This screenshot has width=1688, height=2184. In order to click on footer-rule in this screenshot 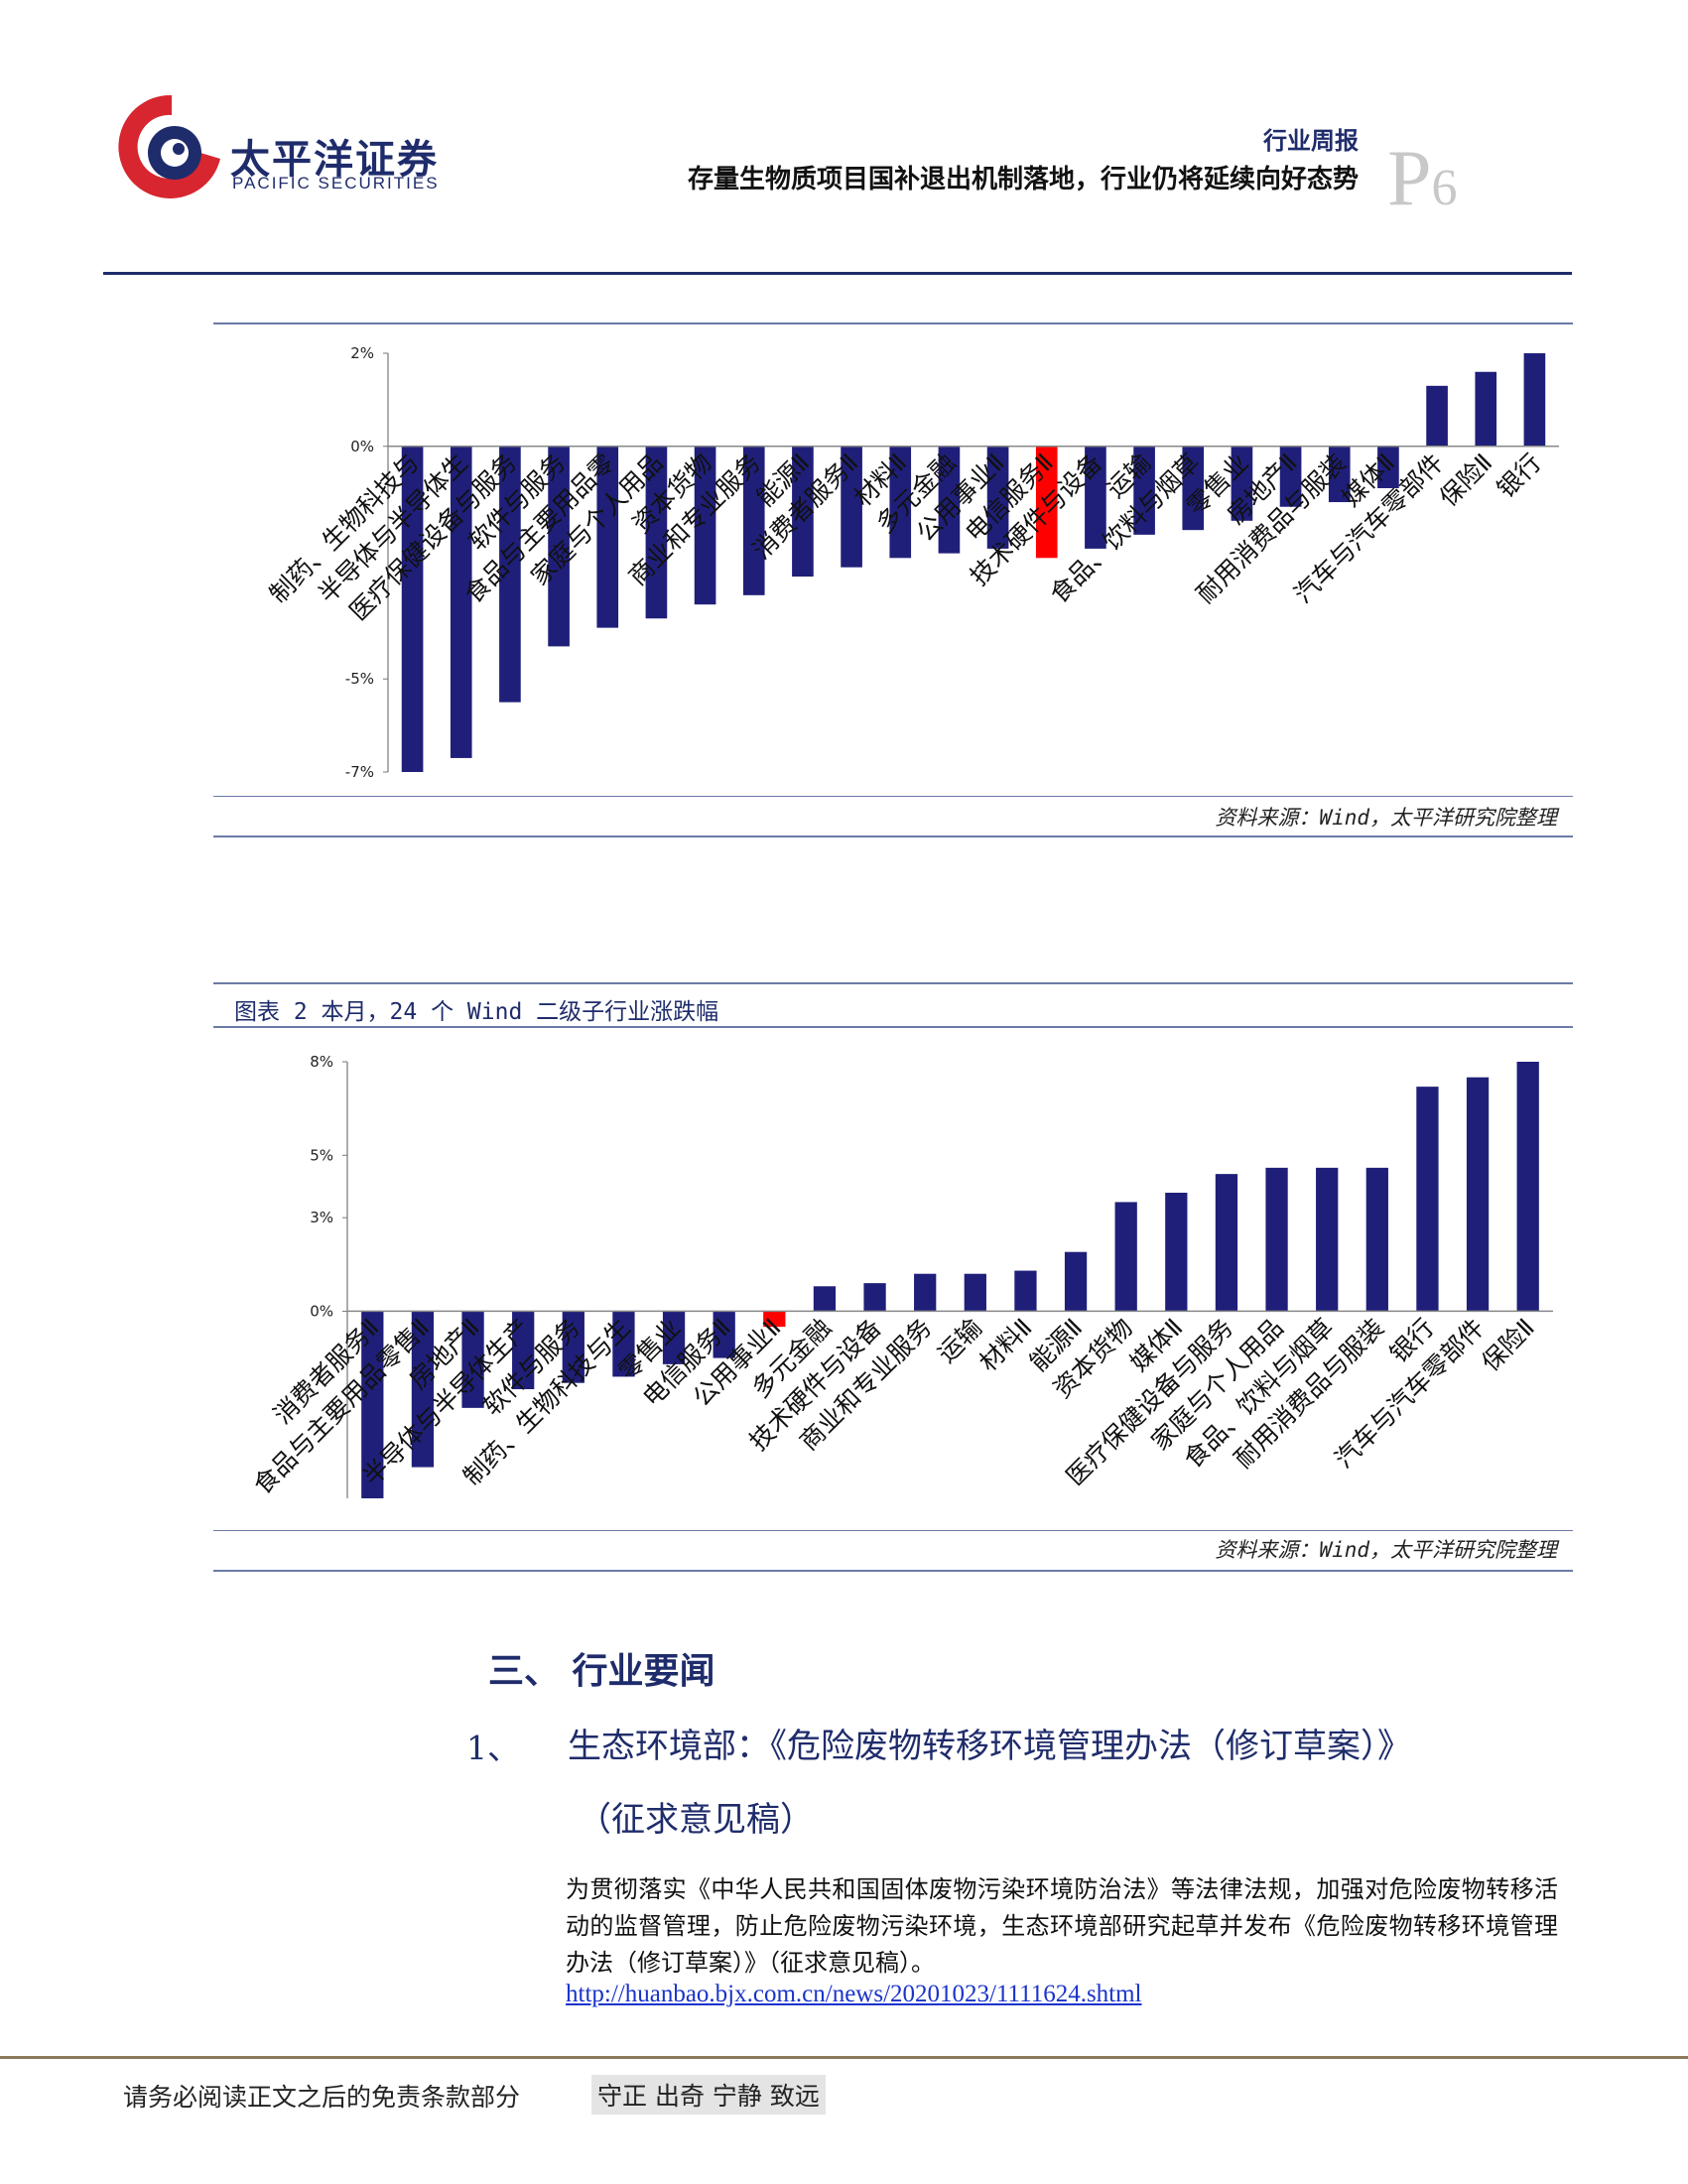, I will do `click(844, 2057)`.